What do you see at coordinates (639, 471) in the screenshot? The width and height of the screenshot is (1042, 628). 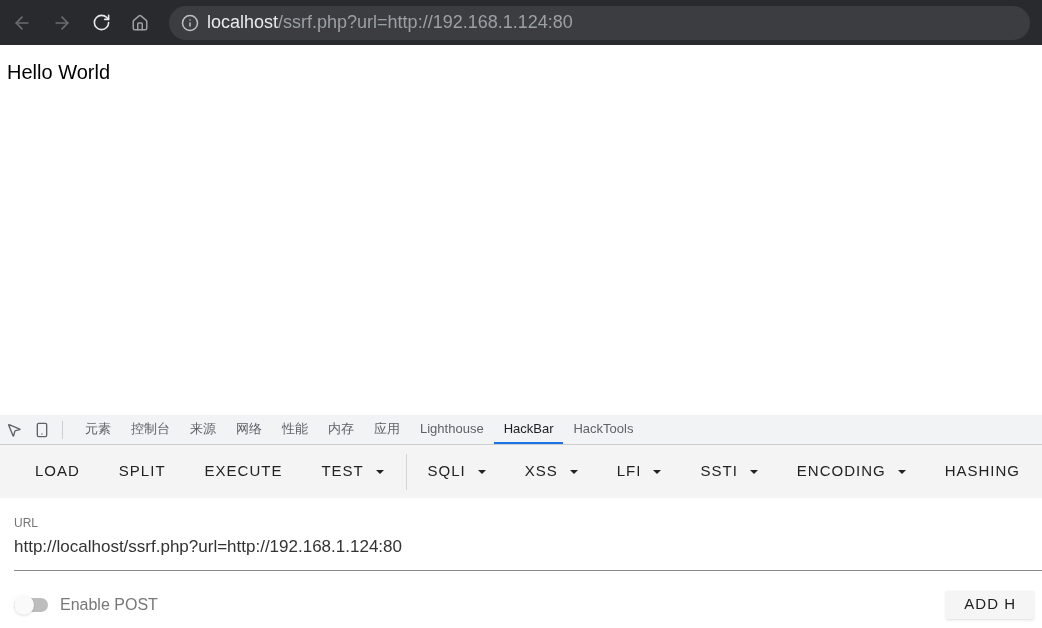 I see `toolbar-button: LFI` at bounding box center [639, 471].